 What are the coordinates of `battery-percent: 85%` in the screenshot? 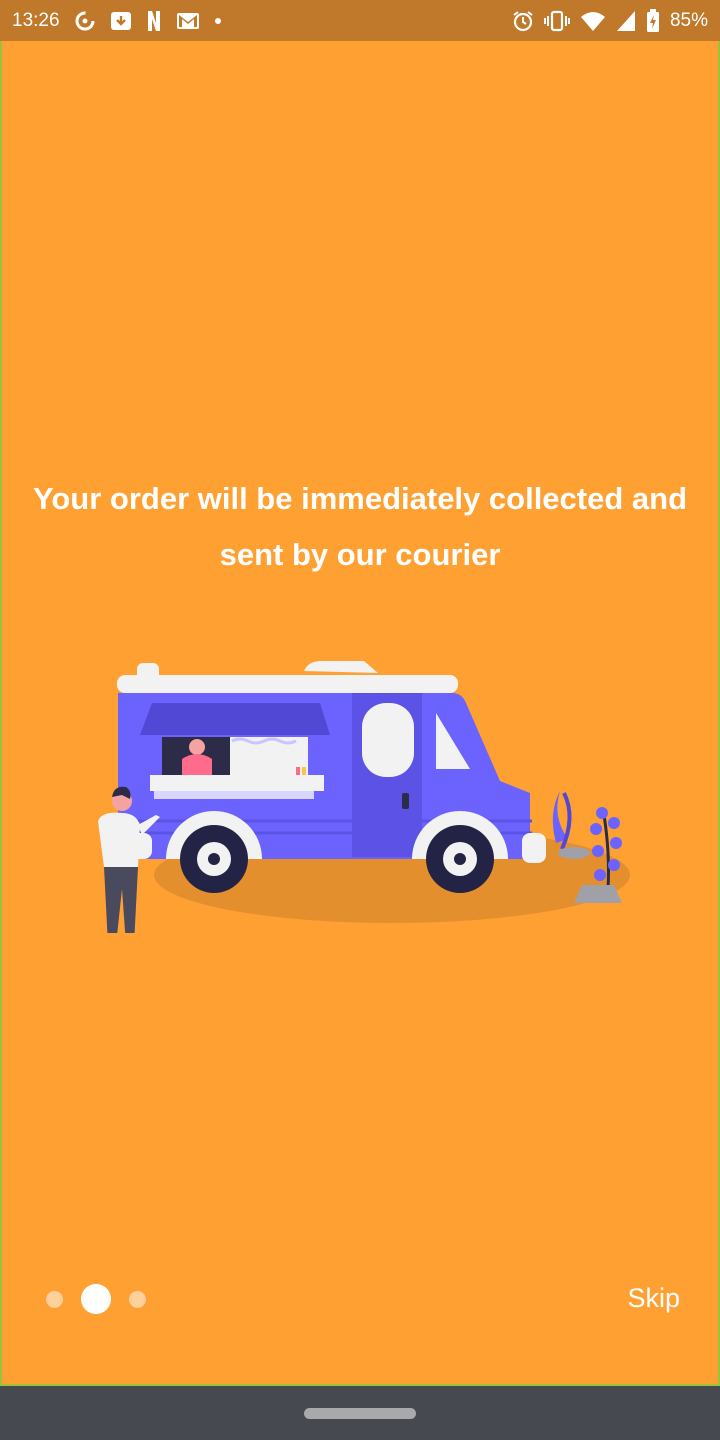 It's located at (688, 20).